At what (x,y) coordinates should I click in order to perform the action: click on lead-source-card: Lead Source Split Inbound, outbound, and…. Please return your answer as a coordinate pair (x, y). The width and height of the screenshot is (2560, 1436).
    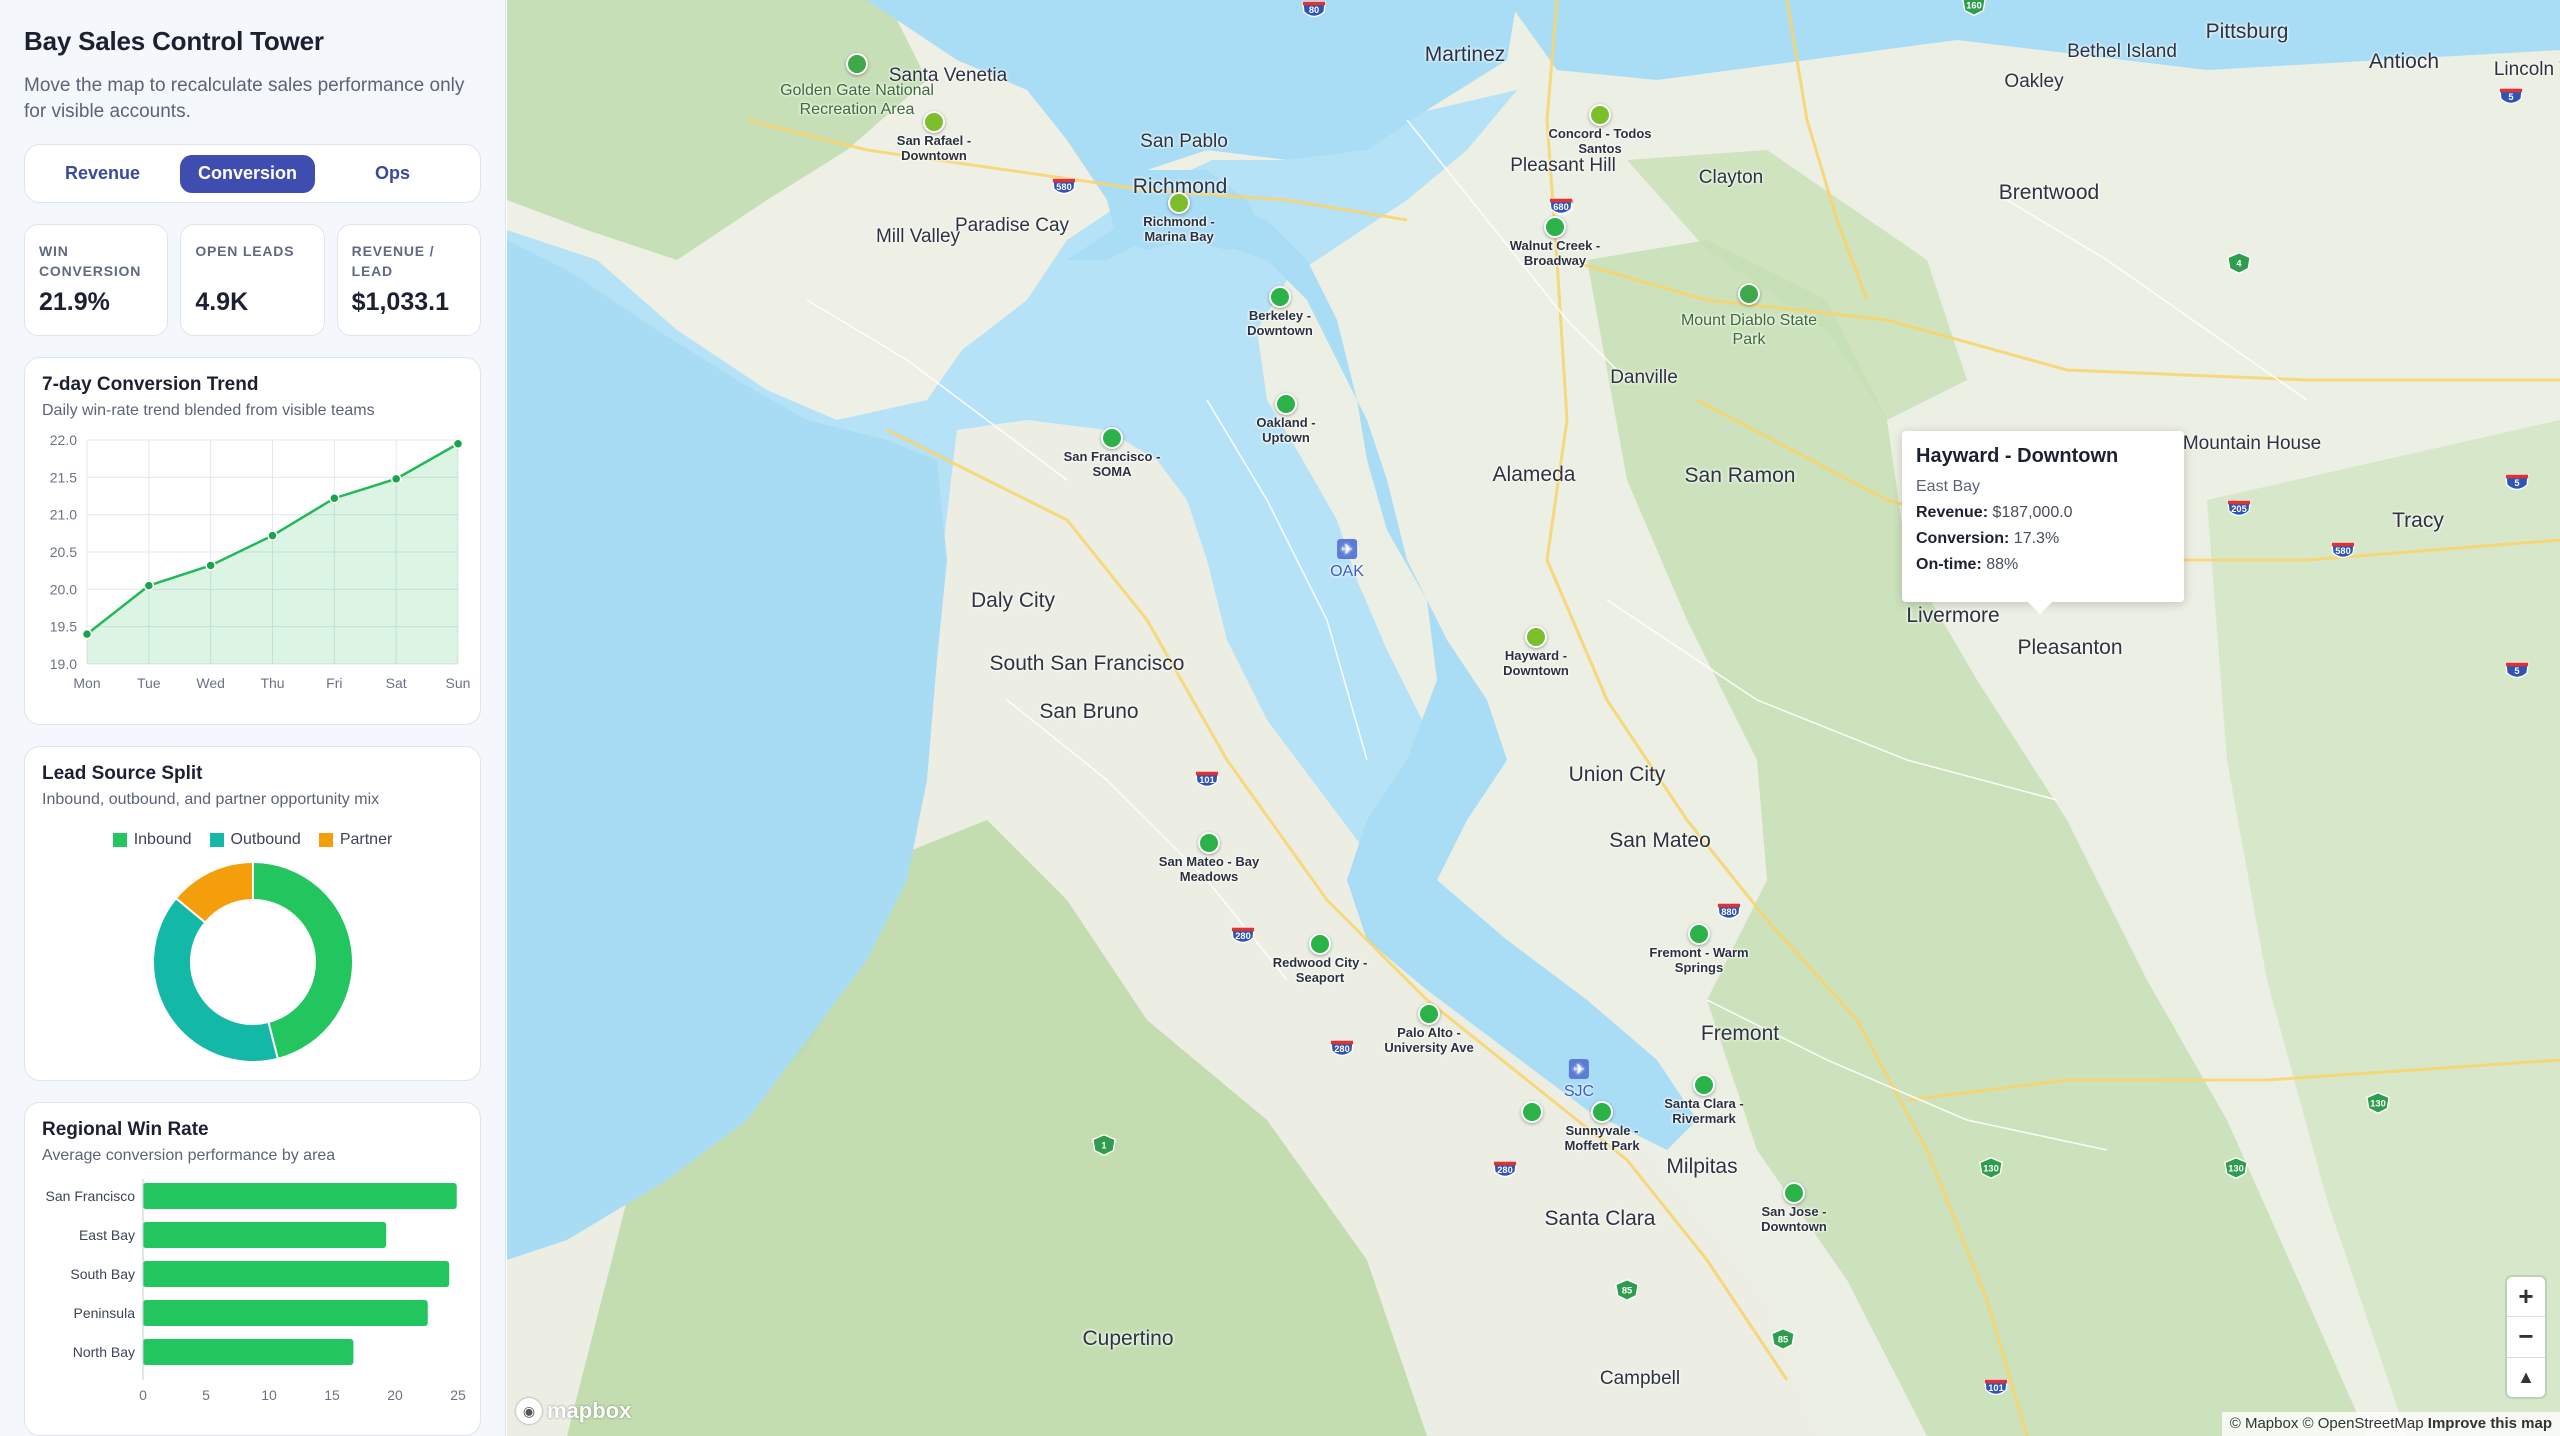
    Looking at the image, I should click on (252, 913).